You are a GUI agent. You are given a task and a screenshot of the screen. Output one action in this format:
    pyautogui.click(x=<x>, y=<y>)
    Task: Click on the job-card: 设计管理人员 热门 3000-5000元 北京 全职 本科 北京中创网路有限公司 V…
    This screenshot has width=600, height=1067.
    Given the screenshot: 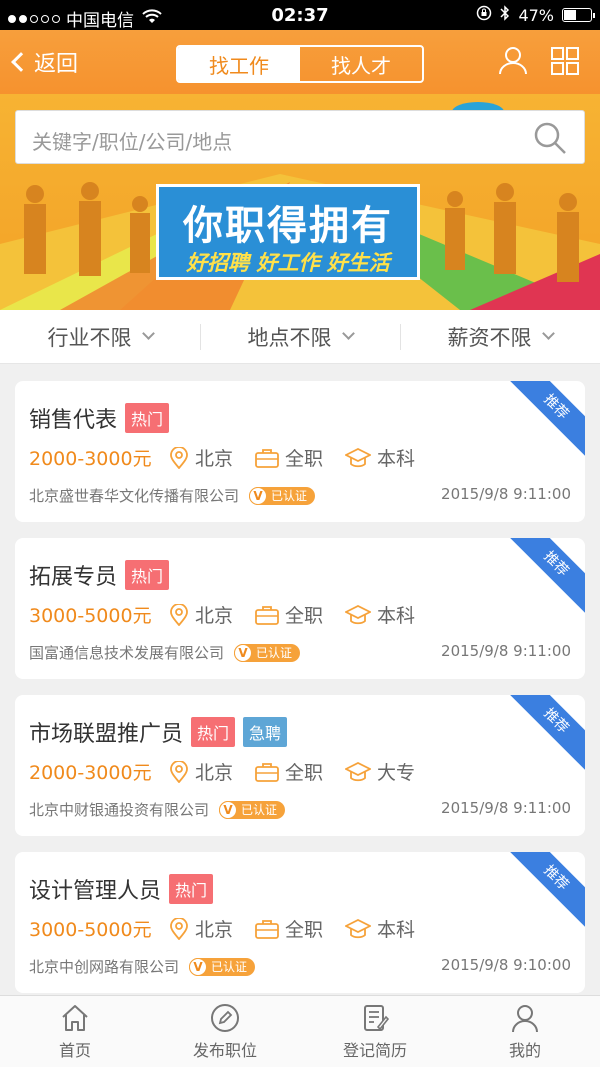 What is the action you would take?
    pyautogui.click(x=300, y=922)
    